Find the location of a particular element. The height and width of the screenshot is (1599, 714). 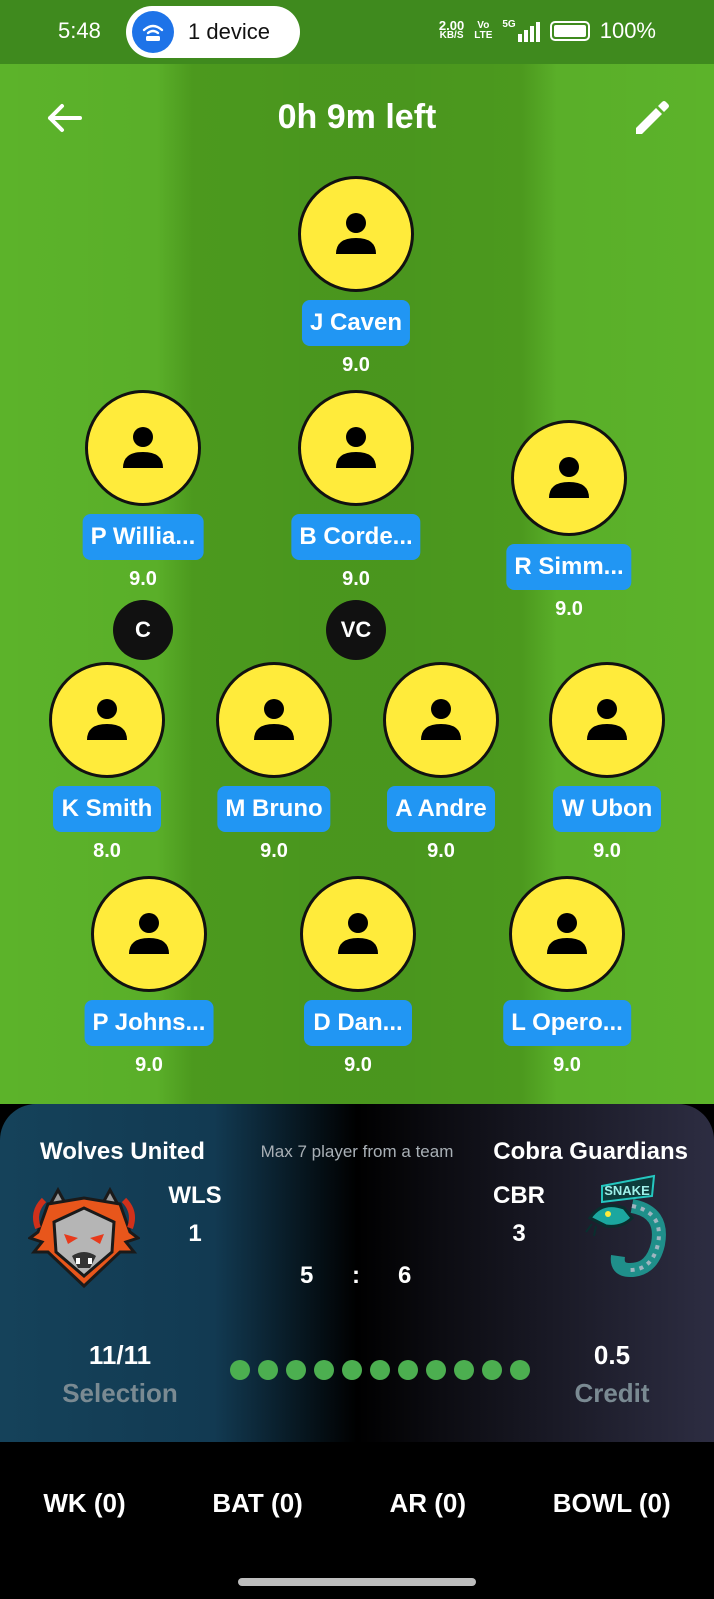

tab-wk: WK (0) is located at coordinates (84, 1503).